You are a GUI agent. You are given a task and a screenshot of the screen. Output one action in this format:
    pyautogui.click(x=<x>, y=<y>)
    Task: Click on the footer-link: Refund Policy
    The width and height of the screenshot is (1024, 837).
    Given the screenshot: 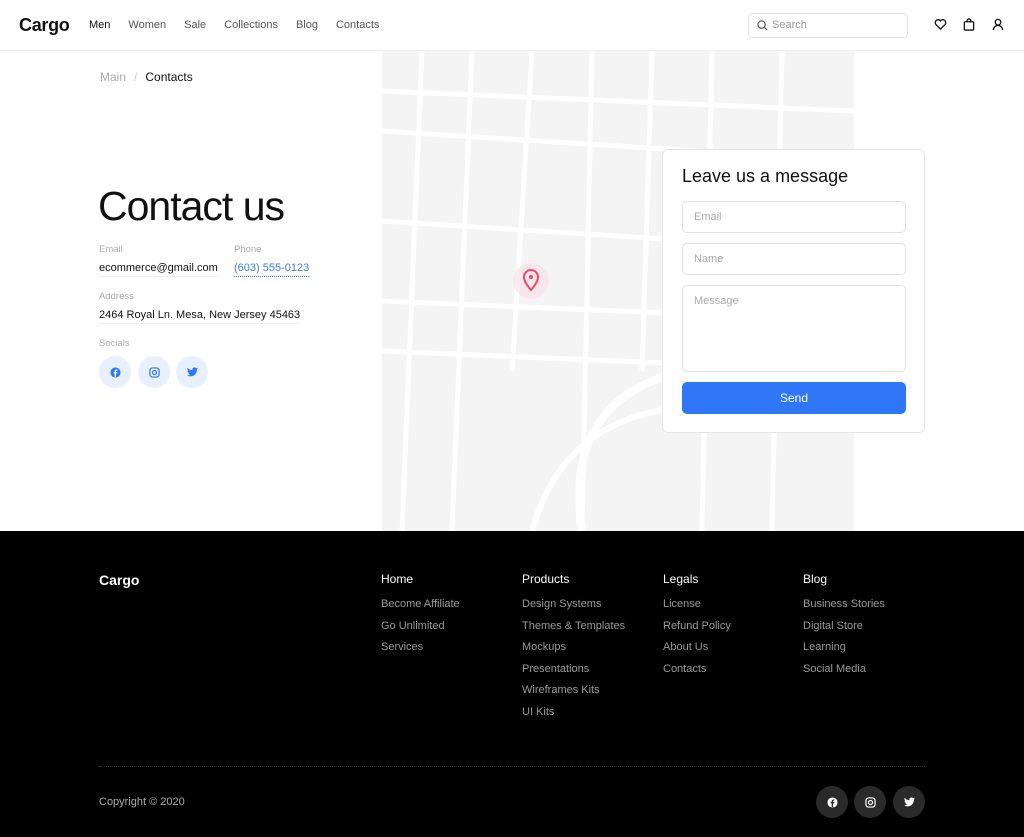 What is the action you would take?
    pyautogui.click(x=697, y=626)
    